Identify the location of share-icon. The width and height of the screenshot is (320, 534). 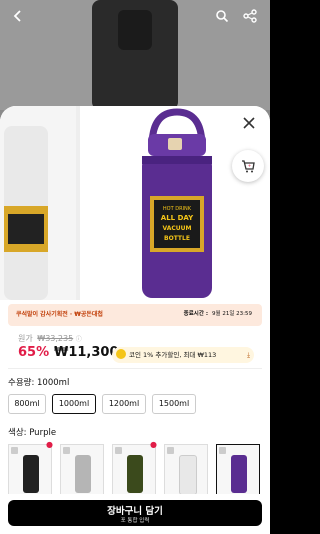
(250, 18).